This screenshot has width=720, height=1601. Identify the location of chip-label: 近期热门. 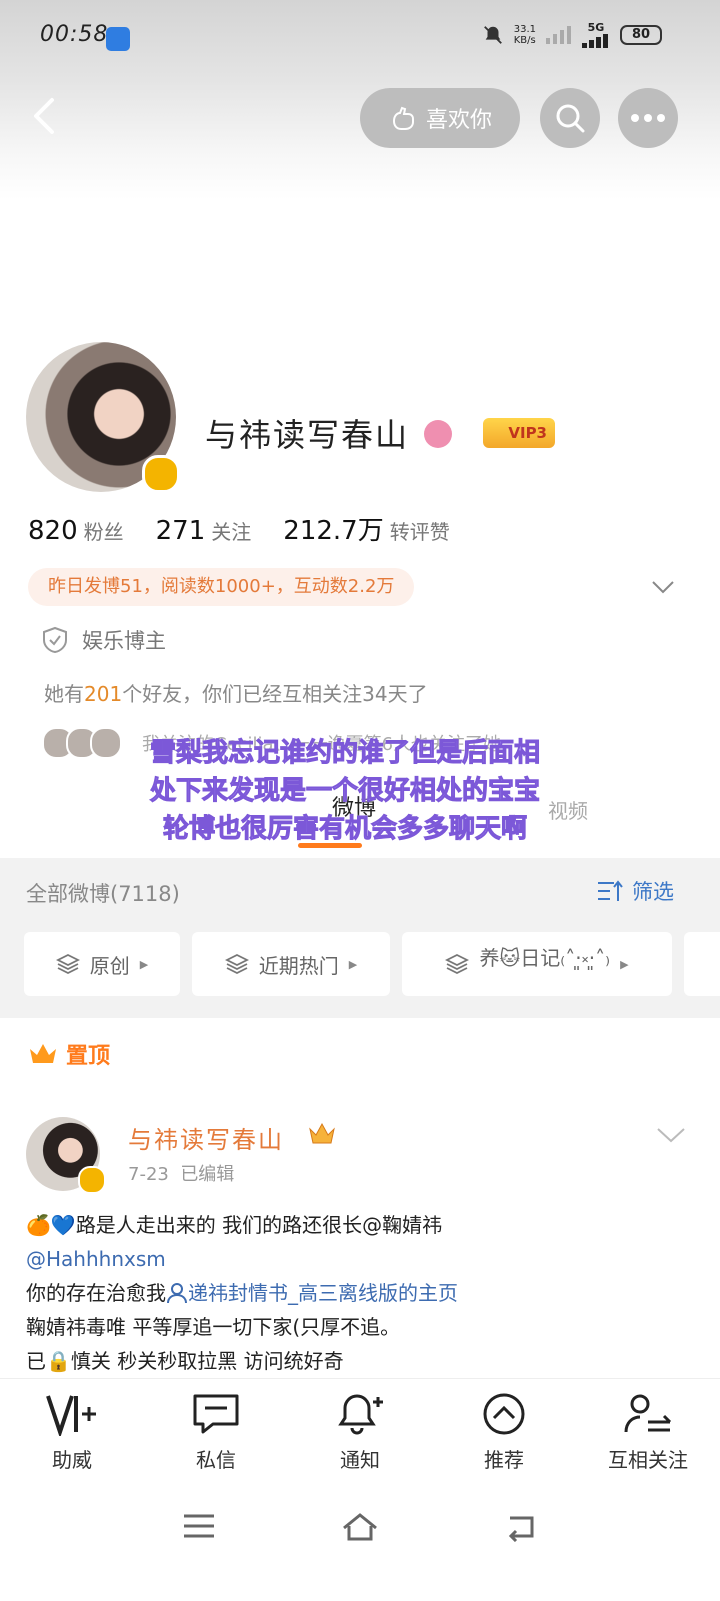
(298, 965).